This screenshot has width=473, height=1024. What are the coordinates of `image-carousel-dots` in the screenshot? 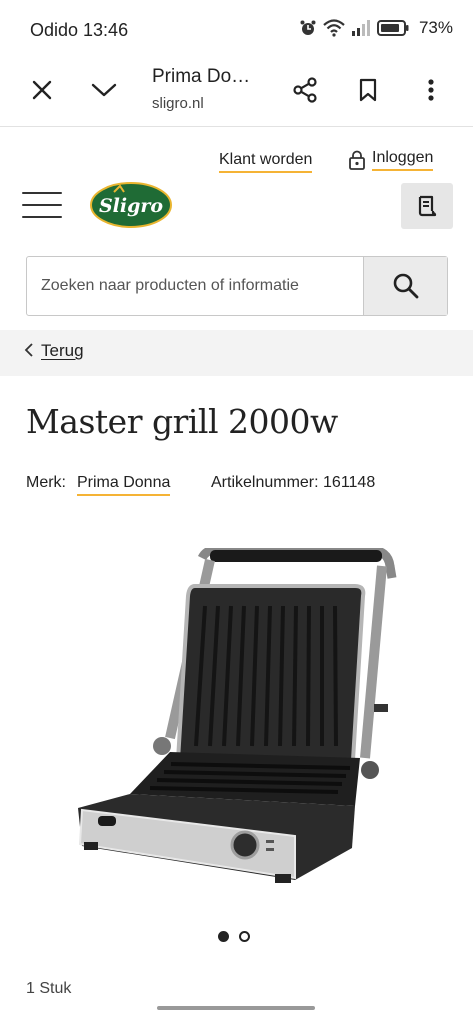 It's located at (234, 936).